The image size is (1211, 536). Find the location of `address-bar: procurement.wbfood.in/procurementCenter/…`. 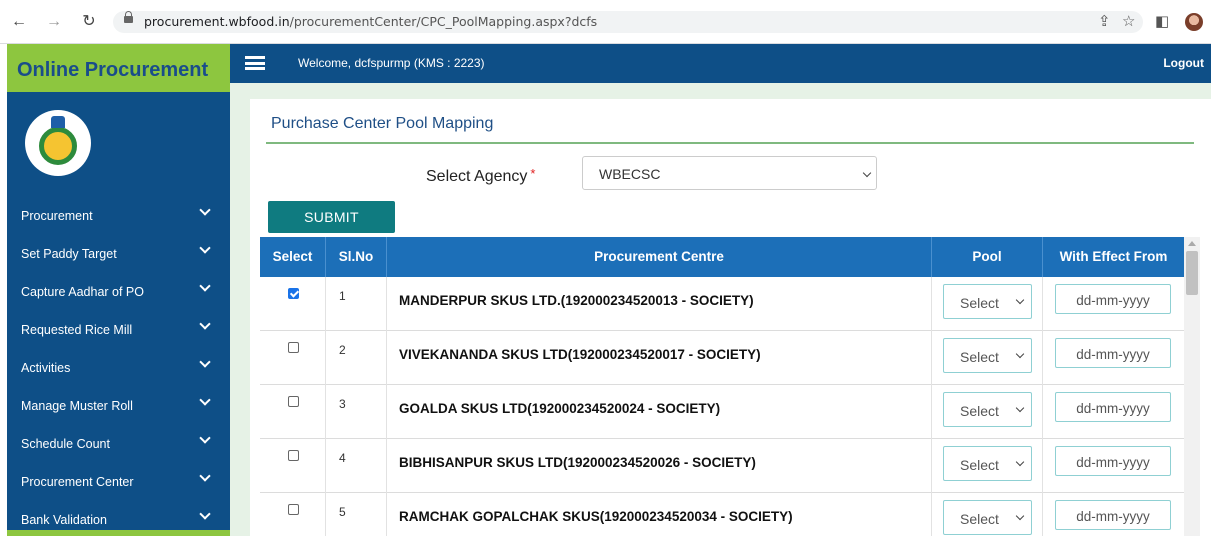

address-bar: procurement.wbfood.in/procurementCenter/… is located at coordinates (628, 22).